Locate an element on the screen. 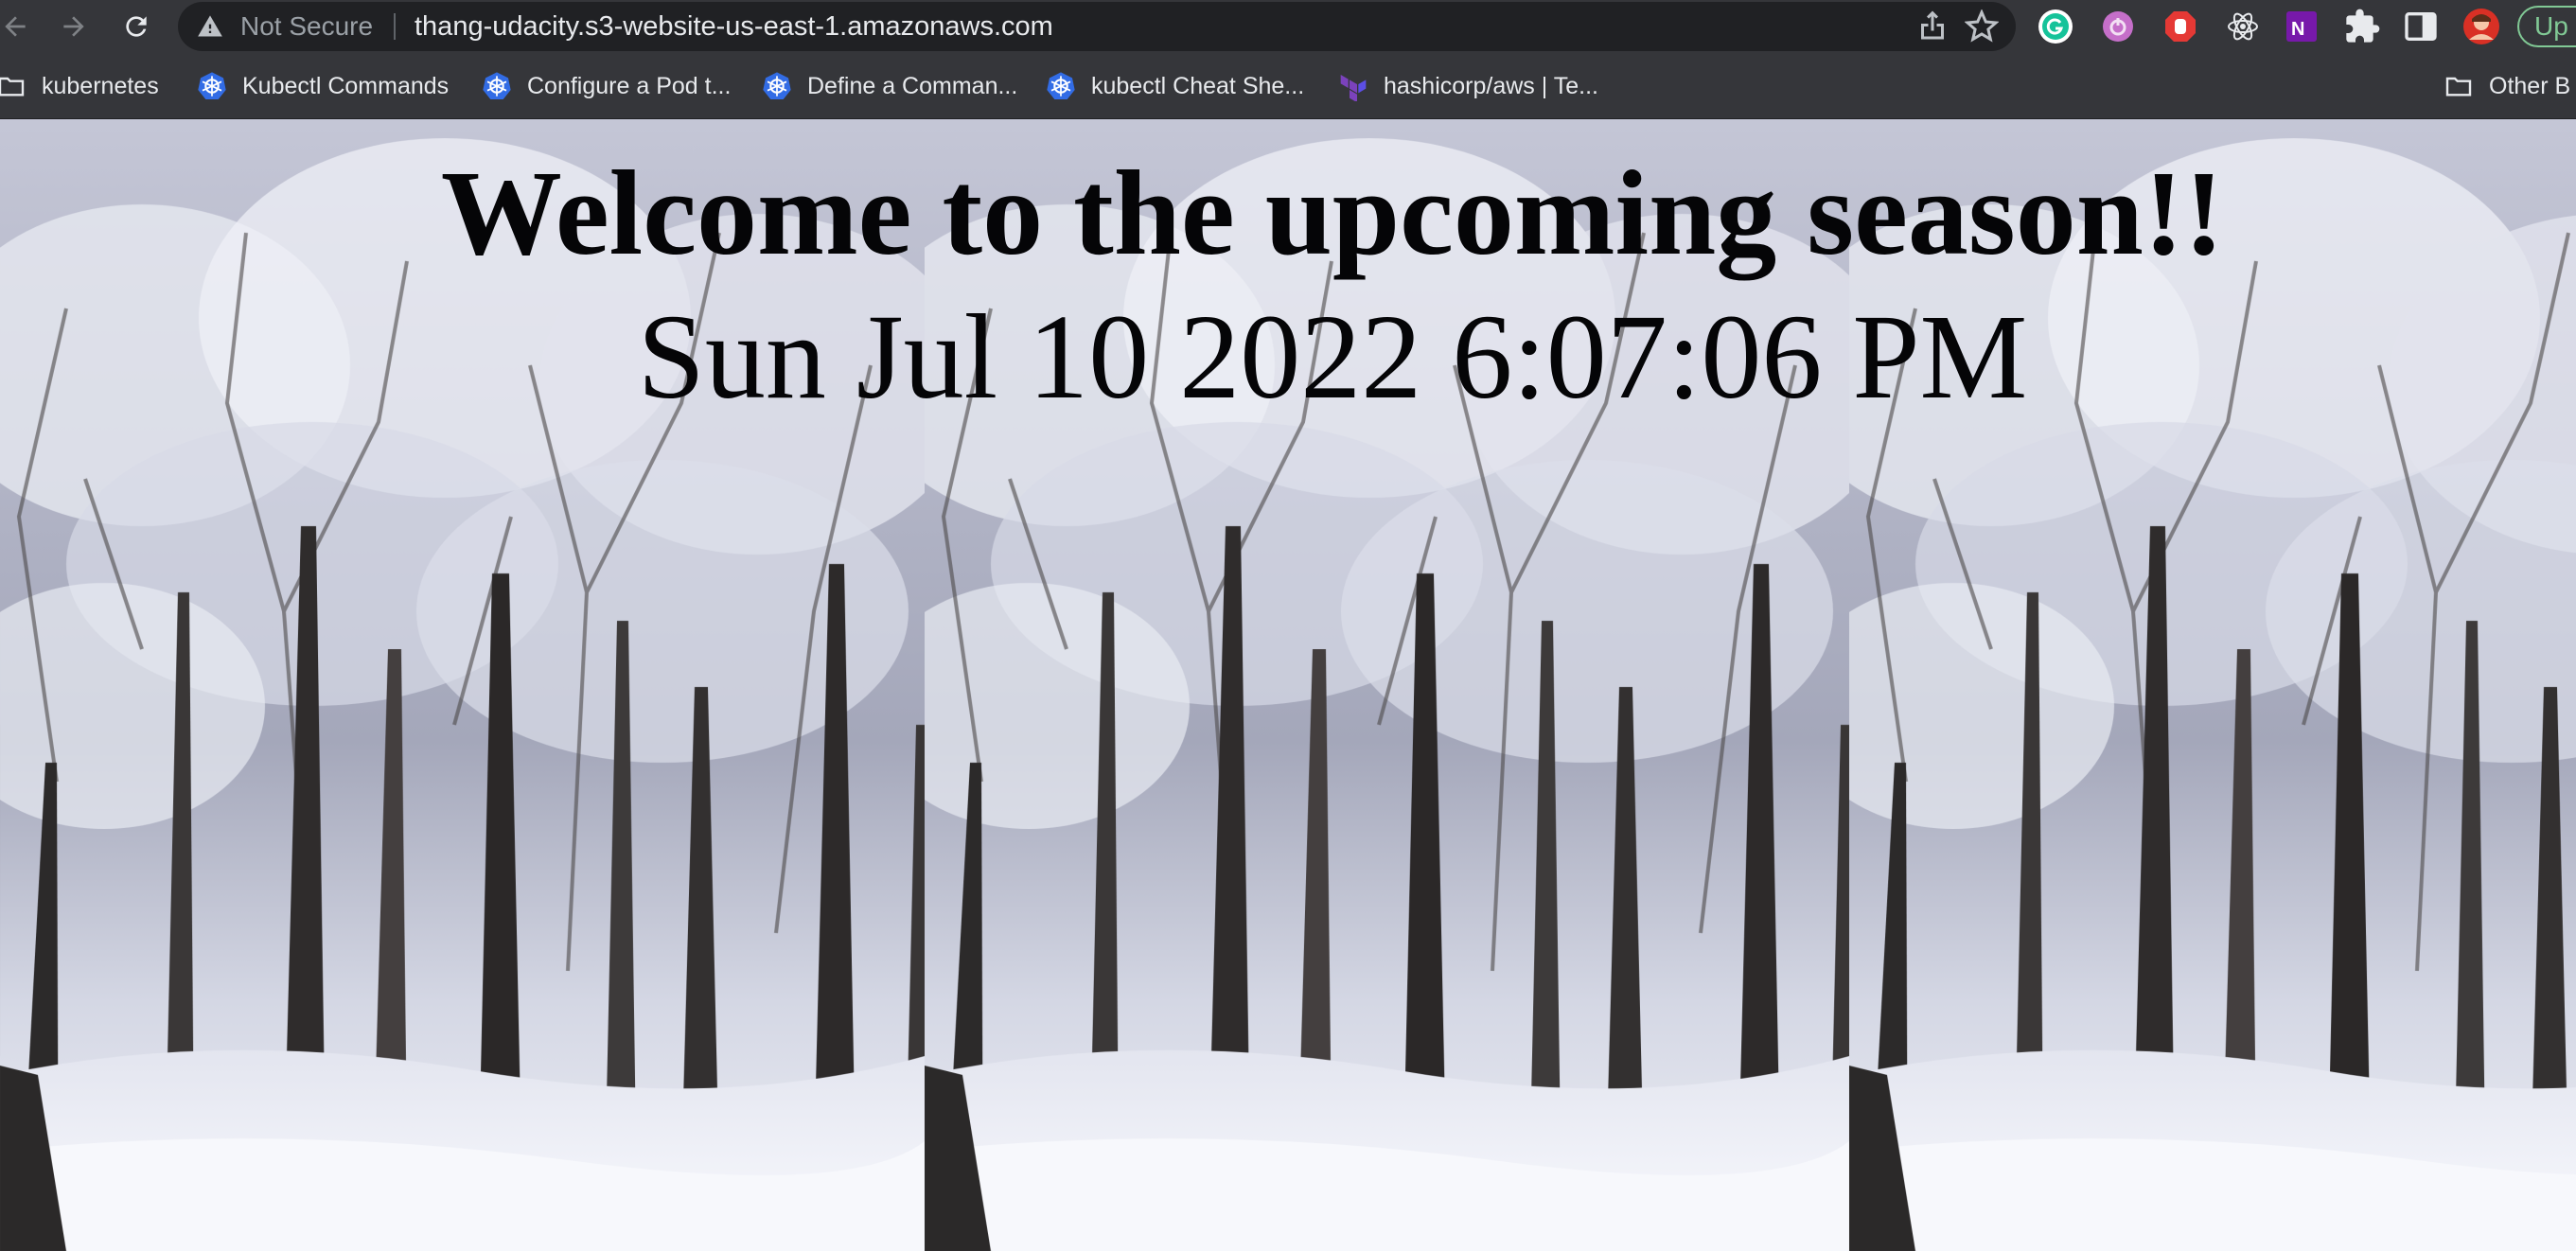 The width and height of the screenshot is (2576, 1251). adblock-icon is located at coordinates (2180, 26).